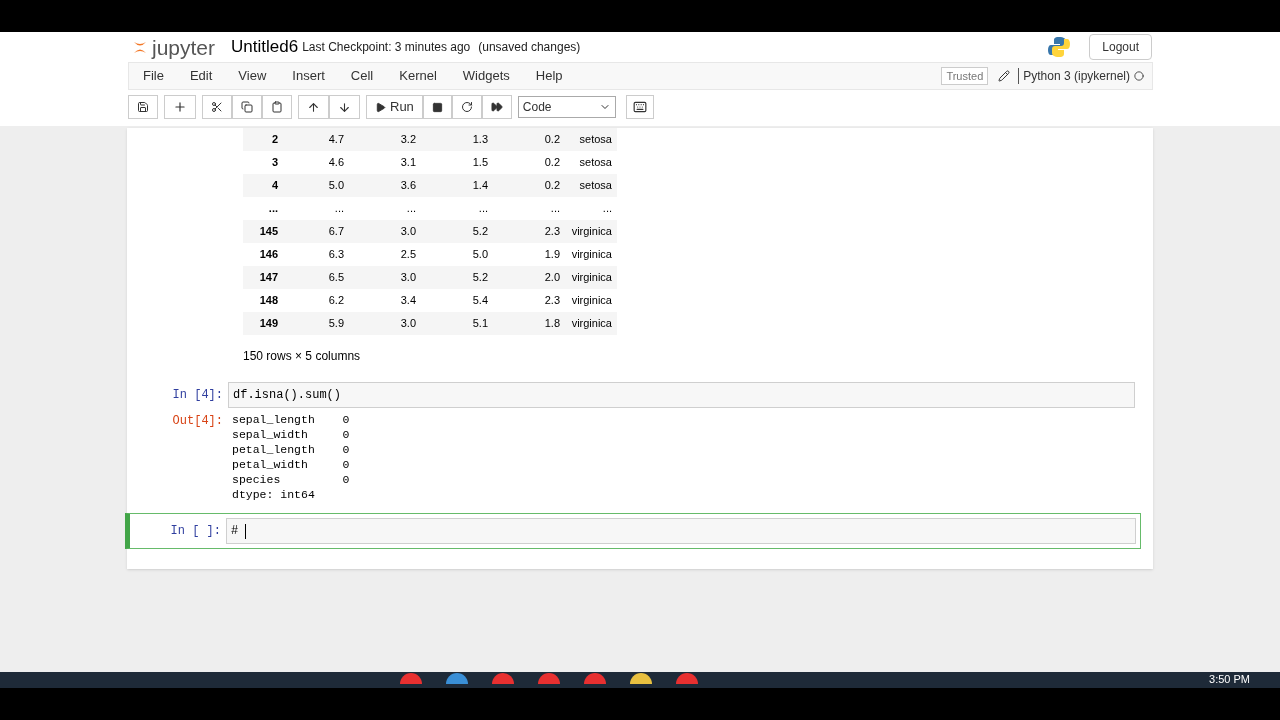 The height and width of the screenshot is (720, 1280). What do you see at coordinates (486, 76) in the screenshot?
I see `menu-item: Widgets` at bounding box center [486, 76].